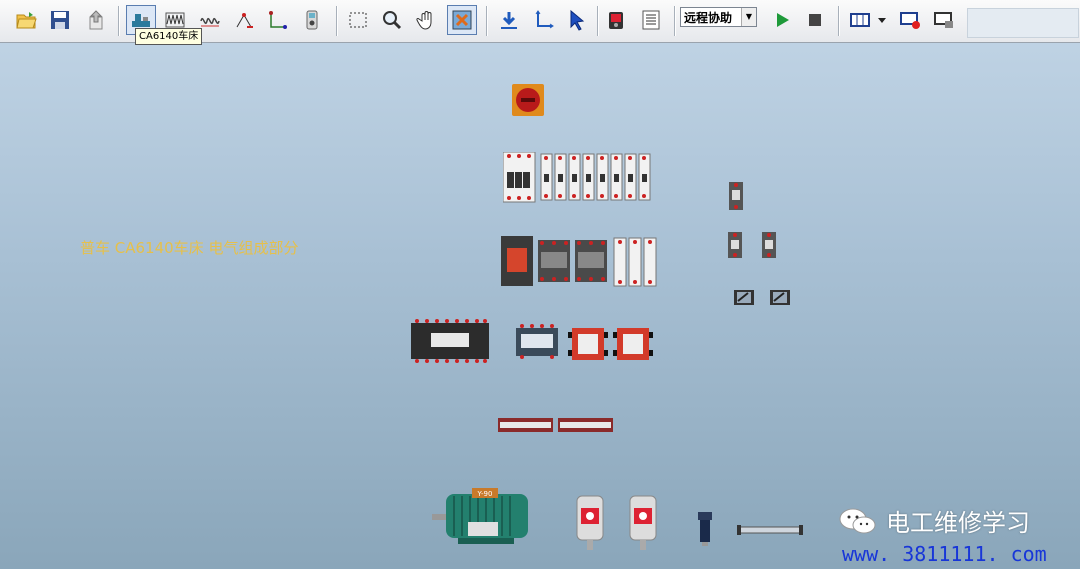 The width and height of the screenshot is (1080, 569). What do you see at coordinates (4, 20) in the screenshot?
I see `new-file-icon` at bounding box center [4, 20].